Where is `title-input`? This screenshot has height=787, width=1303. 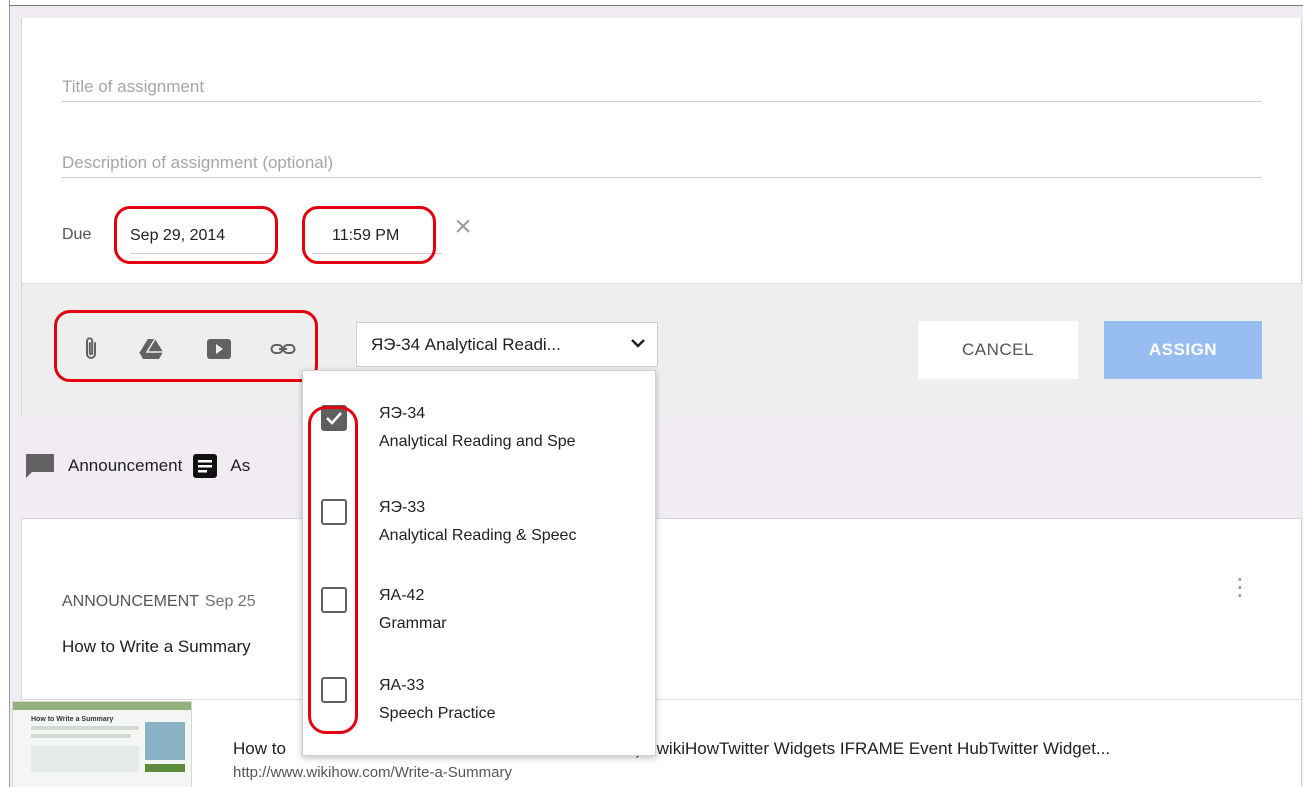 title-input is located at coordinates (662, 86).